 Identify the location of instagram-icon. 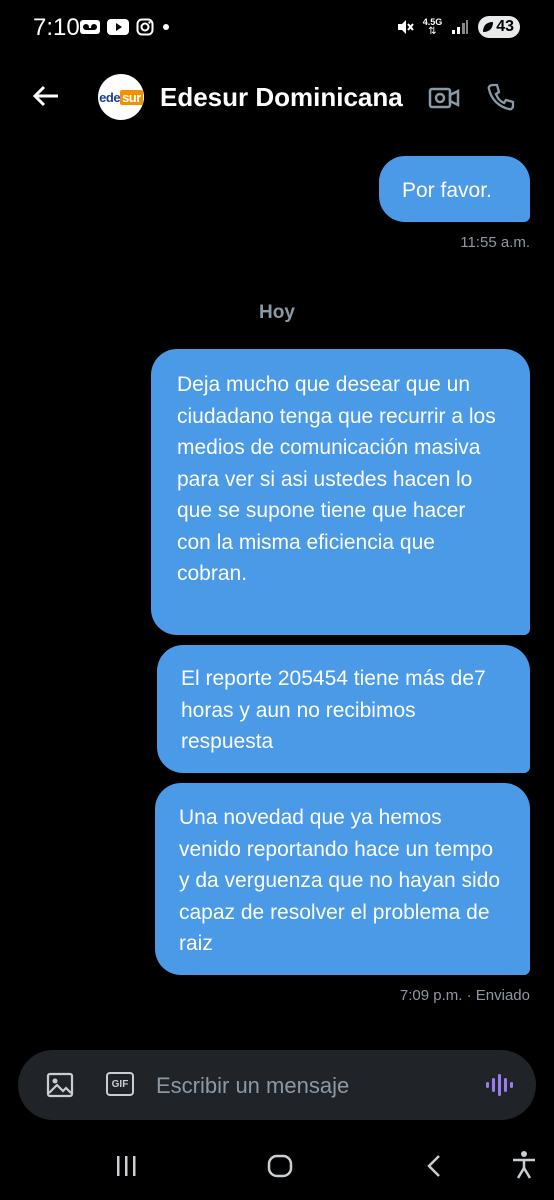
(145, 27).